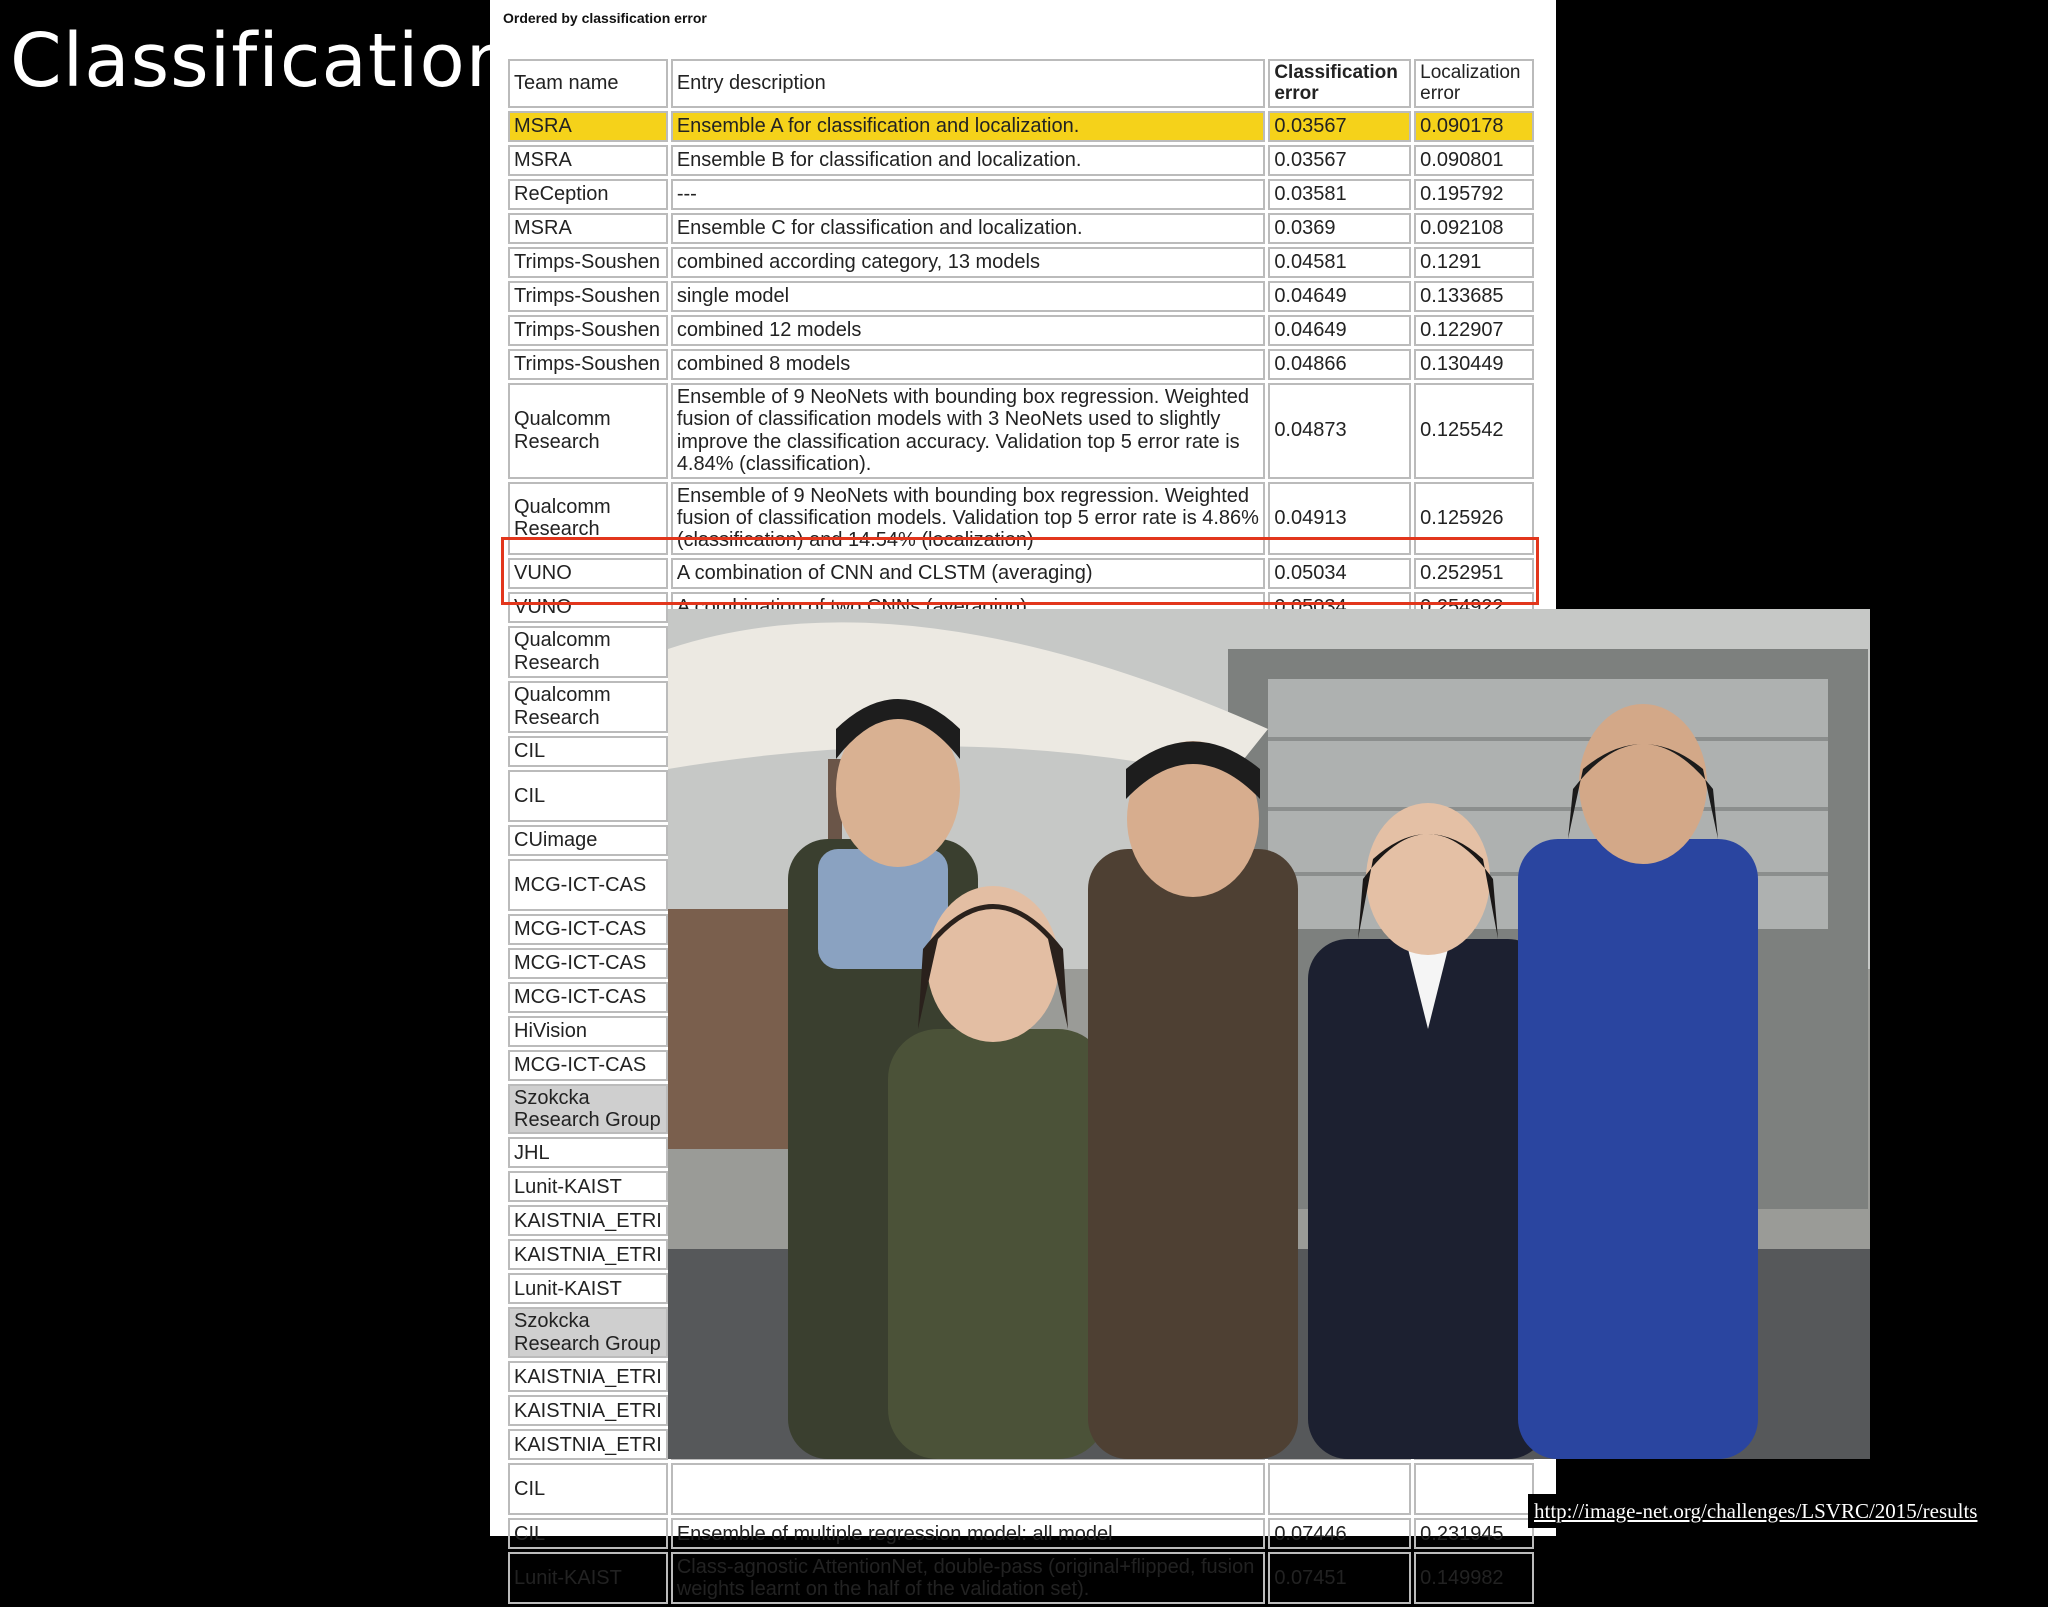  What do you see at coordinates (1340, 430) in the screenshot?
I see `classification-error-cell: 0.04873` at bounding box center [1340, 430].